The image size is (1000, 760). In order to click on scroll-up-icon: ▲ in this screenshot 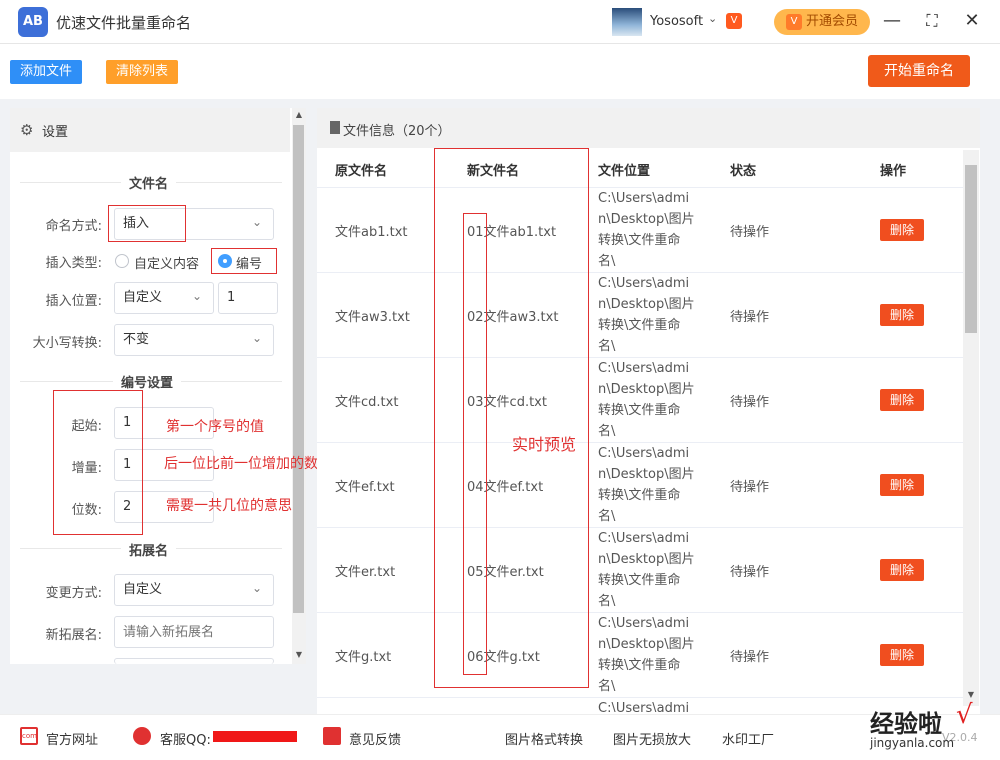, I will do `click(299, 114)`.